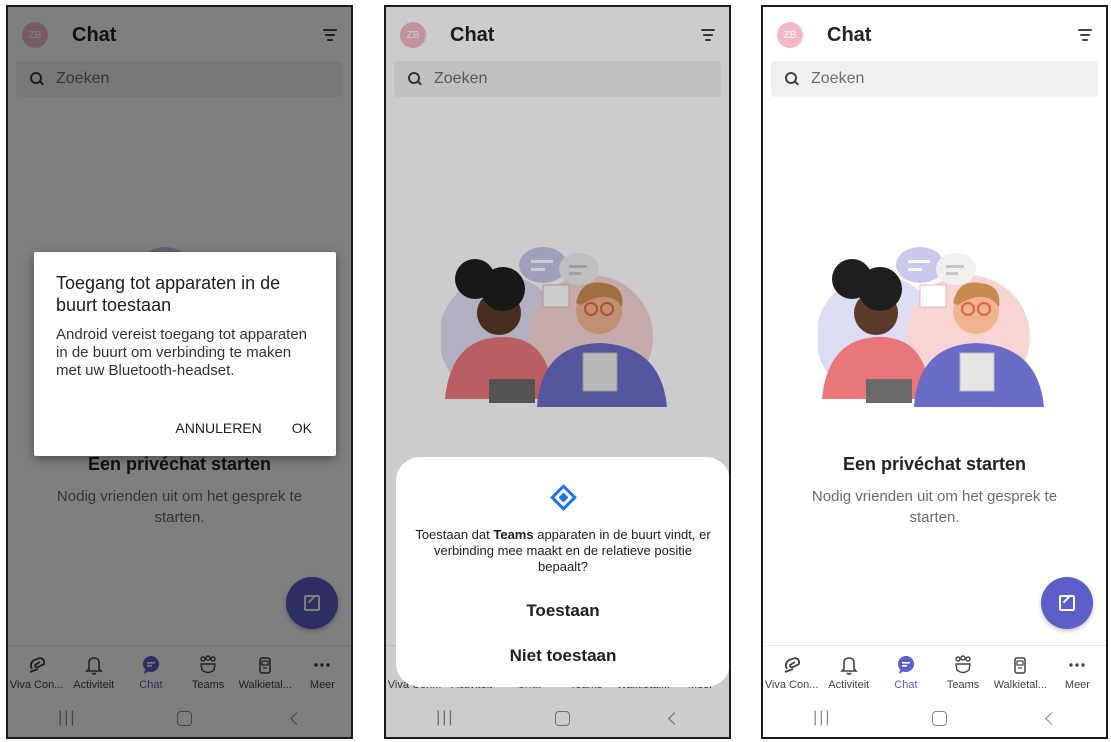  I want to click on system-nav-bar: |||, so click(934, 718).